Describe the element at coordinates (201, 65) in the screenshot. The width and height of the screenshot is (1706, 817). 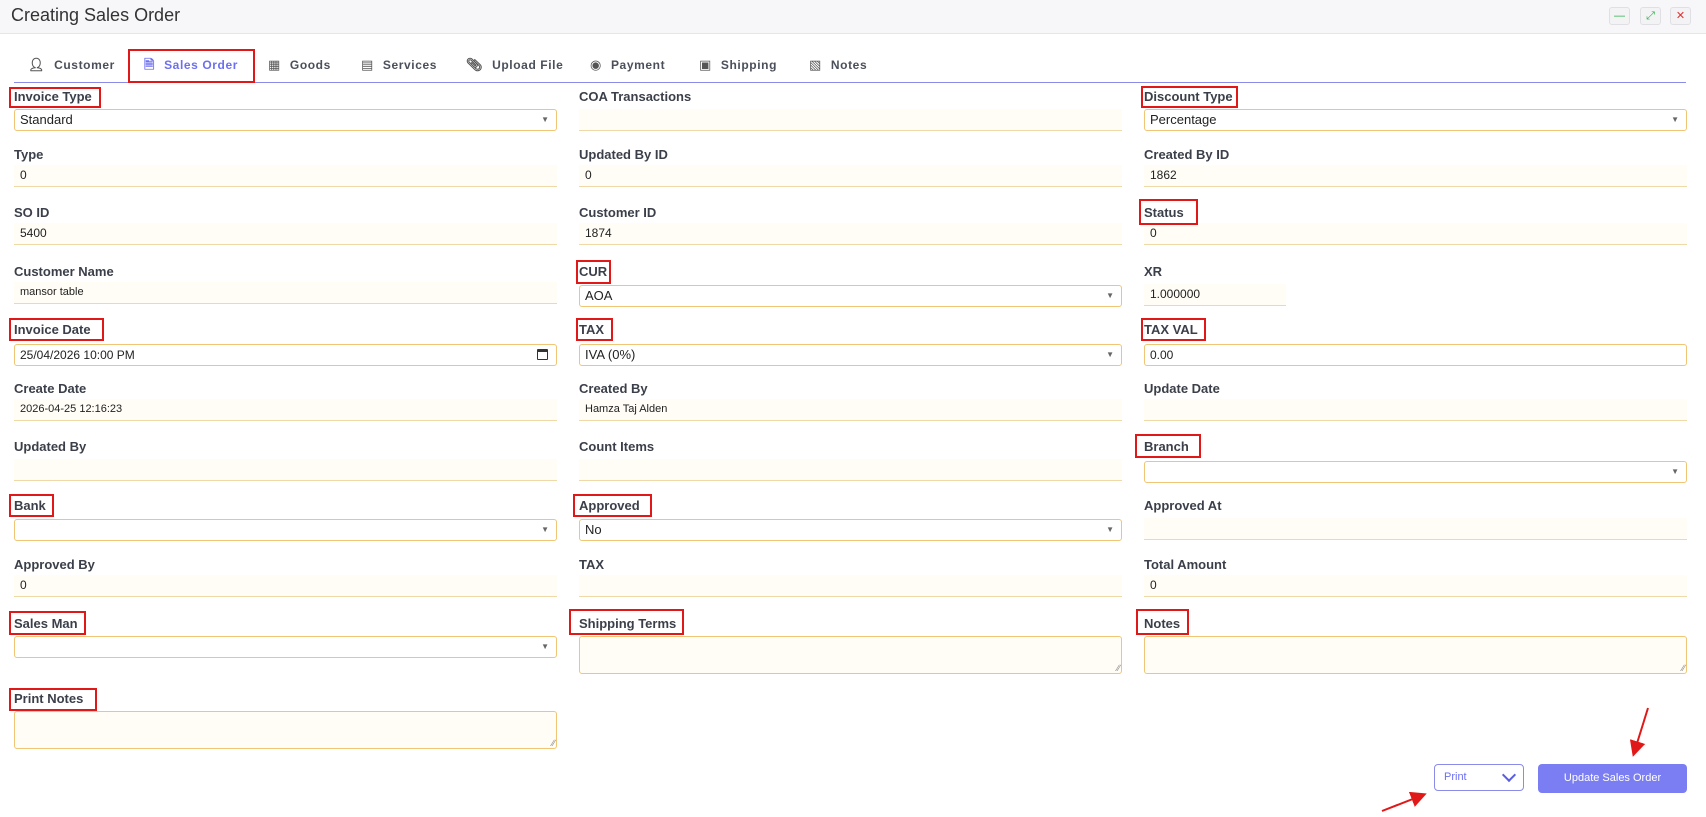
I see `tab-label: Sales Order` at that location.